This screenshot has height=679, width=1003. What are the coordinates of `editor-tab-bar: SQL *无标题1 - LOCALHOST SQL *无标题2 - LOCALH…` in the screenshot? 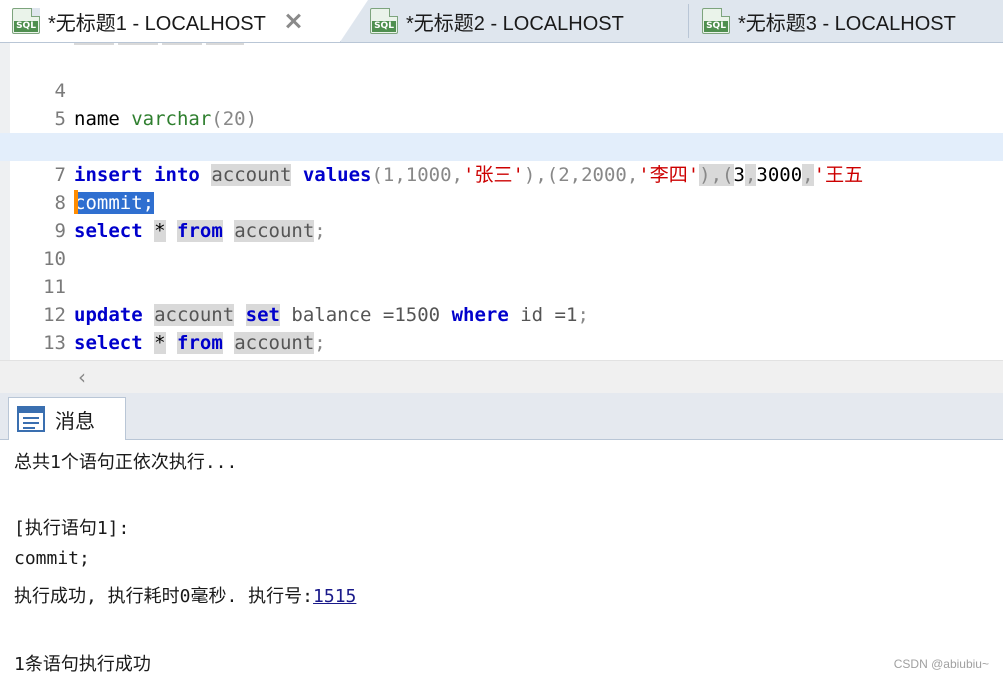 It's located at (501, 21).